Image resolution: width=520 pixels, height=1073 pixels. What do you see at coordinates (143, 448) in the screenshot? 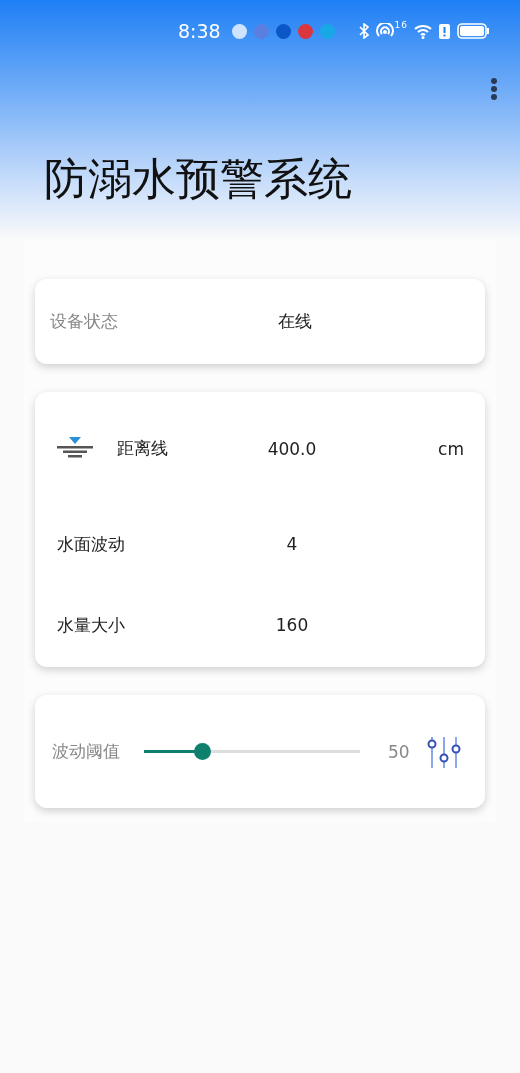
I see `reading-label: 距离线` at bounding box center [143, 448].